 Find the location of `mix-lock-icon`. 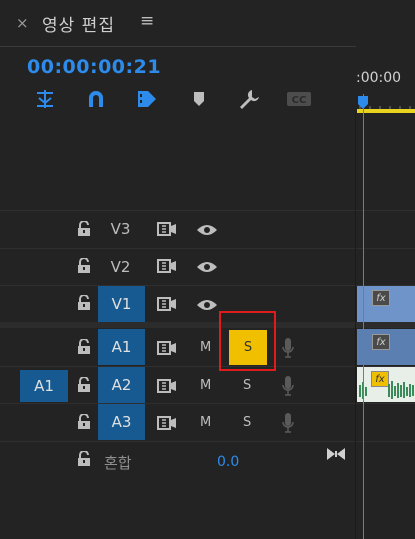

mix-lock-icon is located at coordinates (84, 458).